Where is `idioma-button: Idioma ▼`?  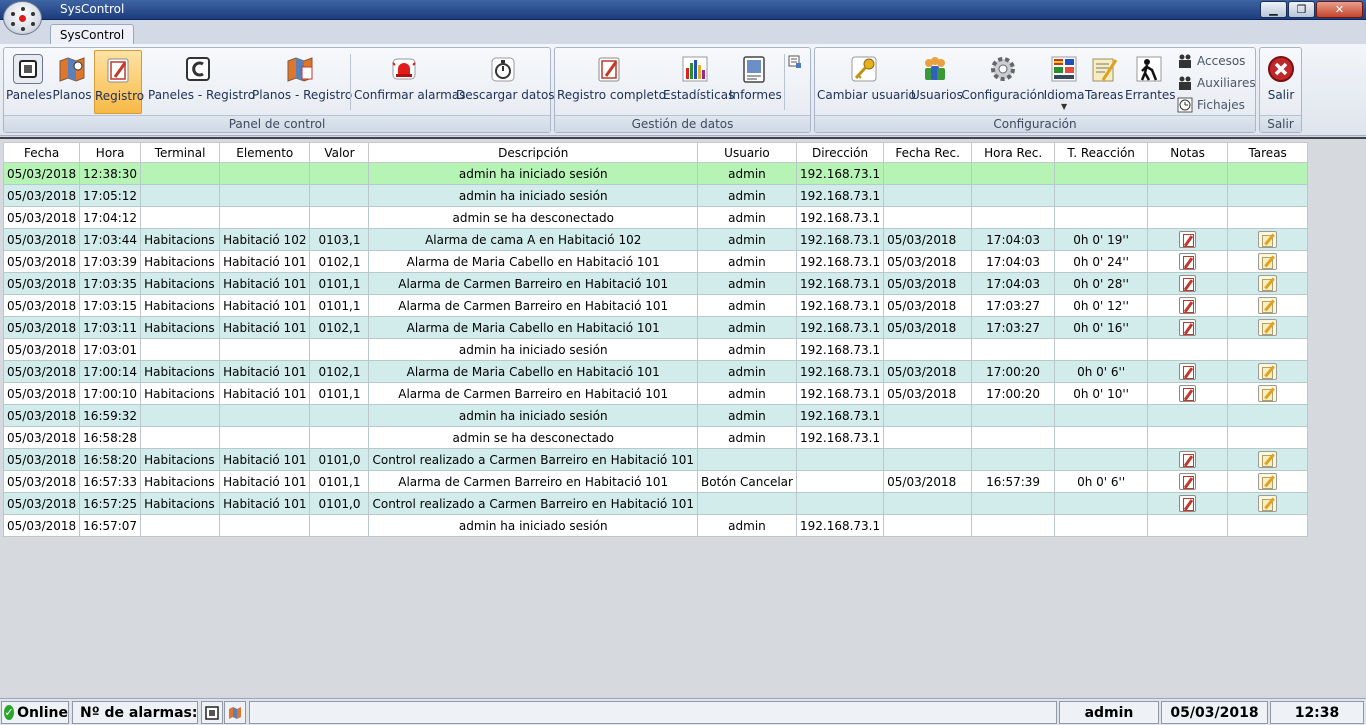
idioma-button: Idioma ▼ is located at coordinates (1064, 82).